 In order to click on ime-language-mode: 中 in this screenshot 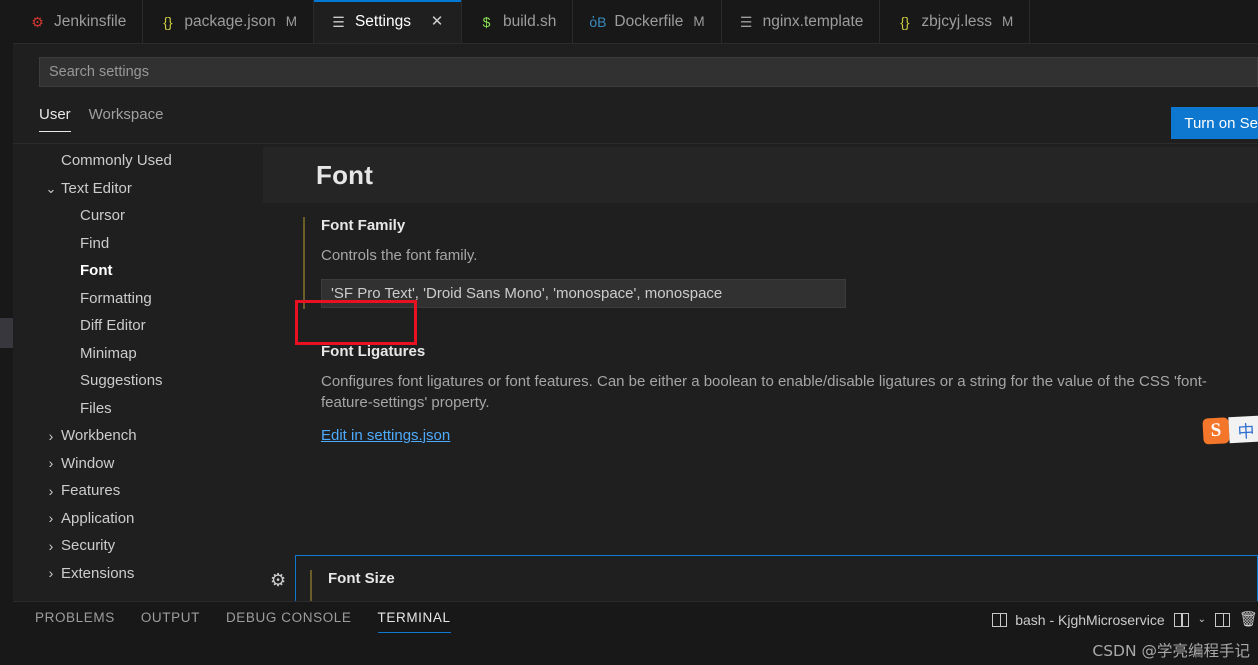, I will do `click(1243, 429)`.